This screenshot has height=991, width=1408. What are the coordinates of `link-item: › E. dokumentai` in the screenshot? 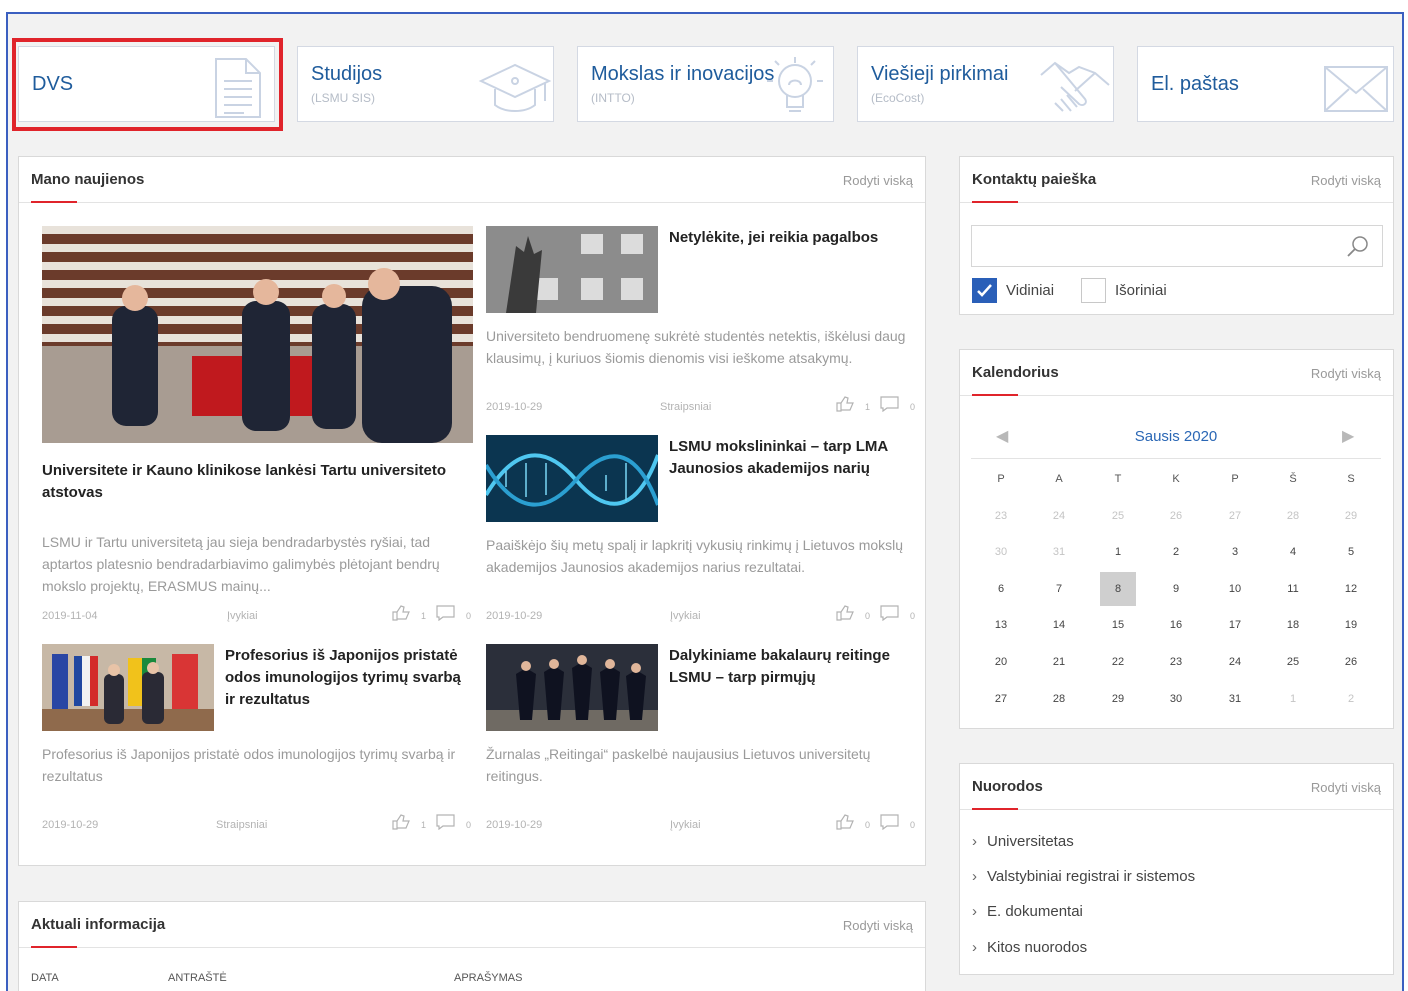 It's located at (1027, 911).